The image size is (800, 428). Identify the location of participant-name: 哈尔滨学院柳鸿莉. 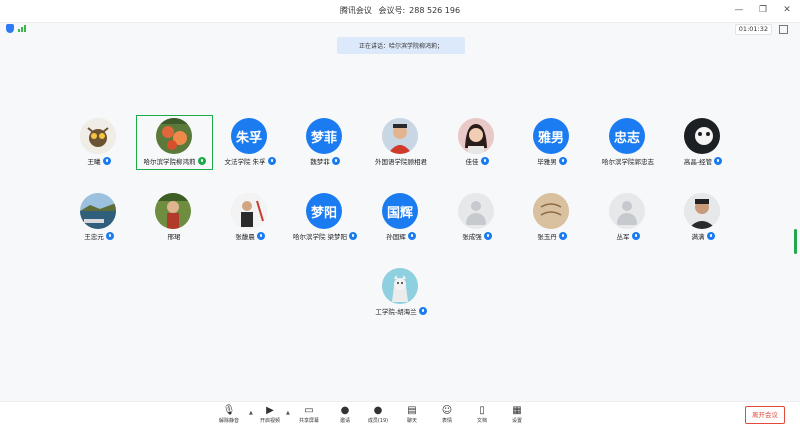
(169, 161).